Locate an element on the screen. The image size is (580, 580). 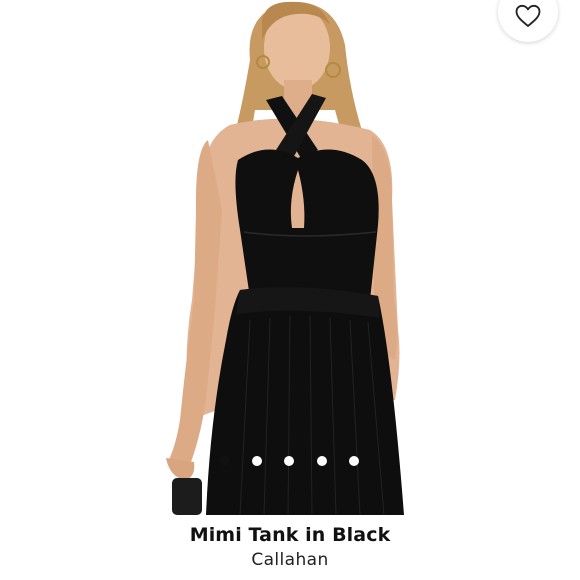
product-brand: Callahan is located at coordinates (290, 560).